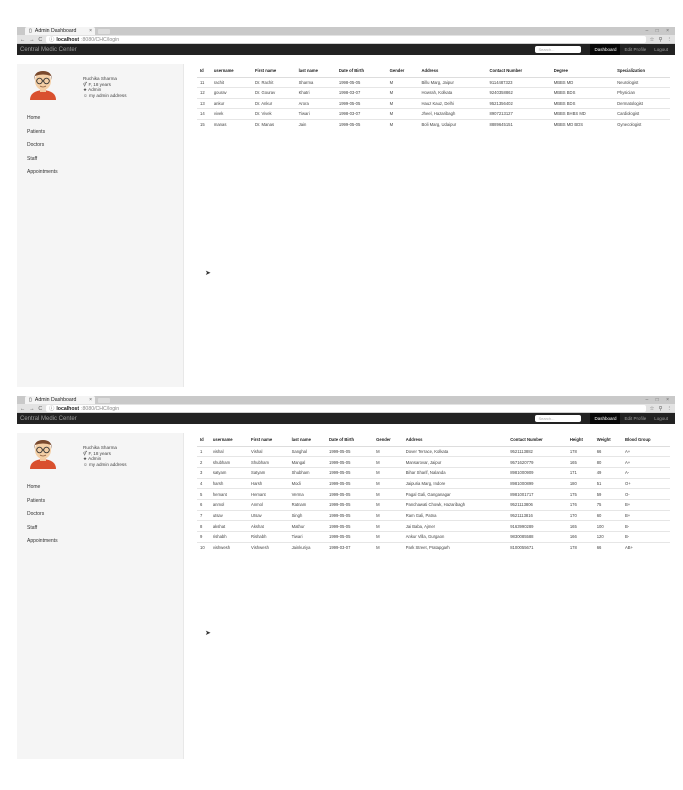 This screenshot has width=683, height=790. I want to click on table-cell: 9571620779, so click(537, 462).